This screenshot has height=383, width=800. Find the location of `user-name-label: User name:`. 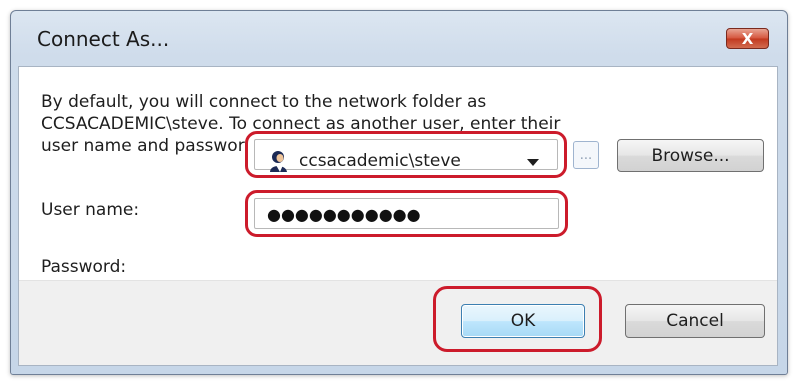

user-name-label: User name: is located at coordinates (90, 210).